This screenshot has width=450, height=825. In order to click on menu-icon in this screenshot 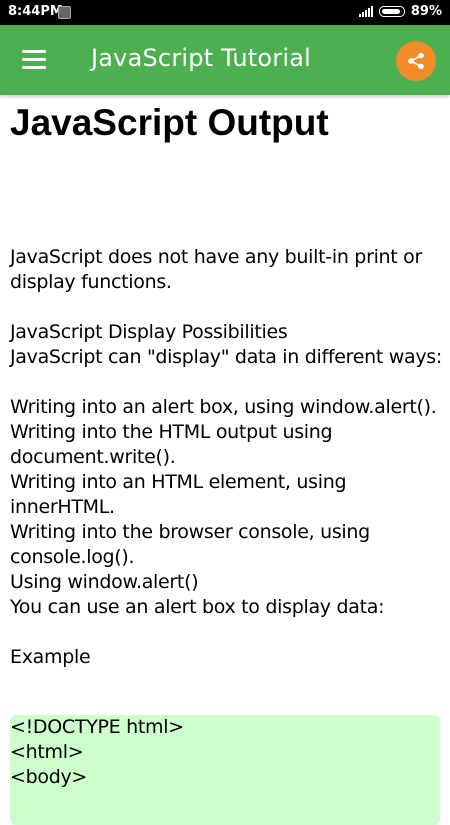, I will do `click(35, 60)`.